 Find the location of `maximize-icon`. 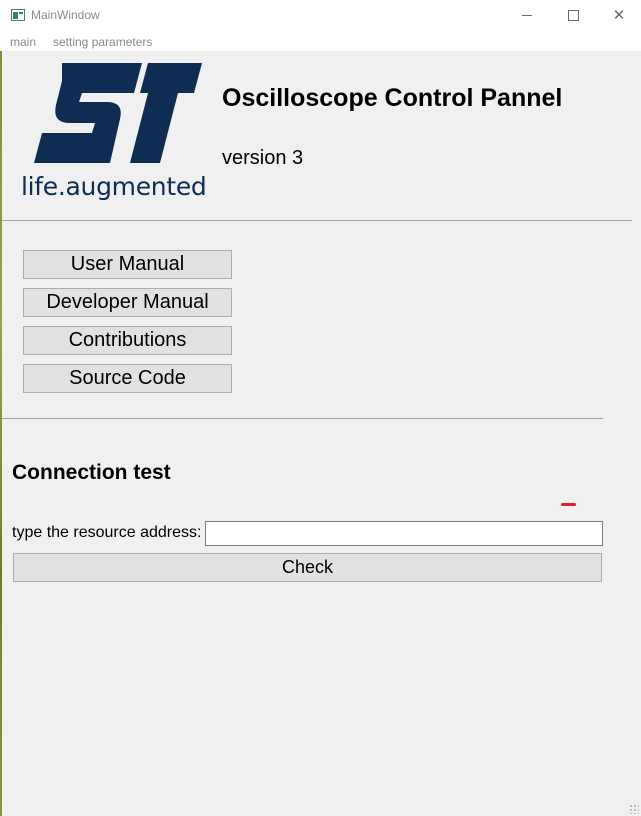

maximize-icon is located at coordinates (573, 15).